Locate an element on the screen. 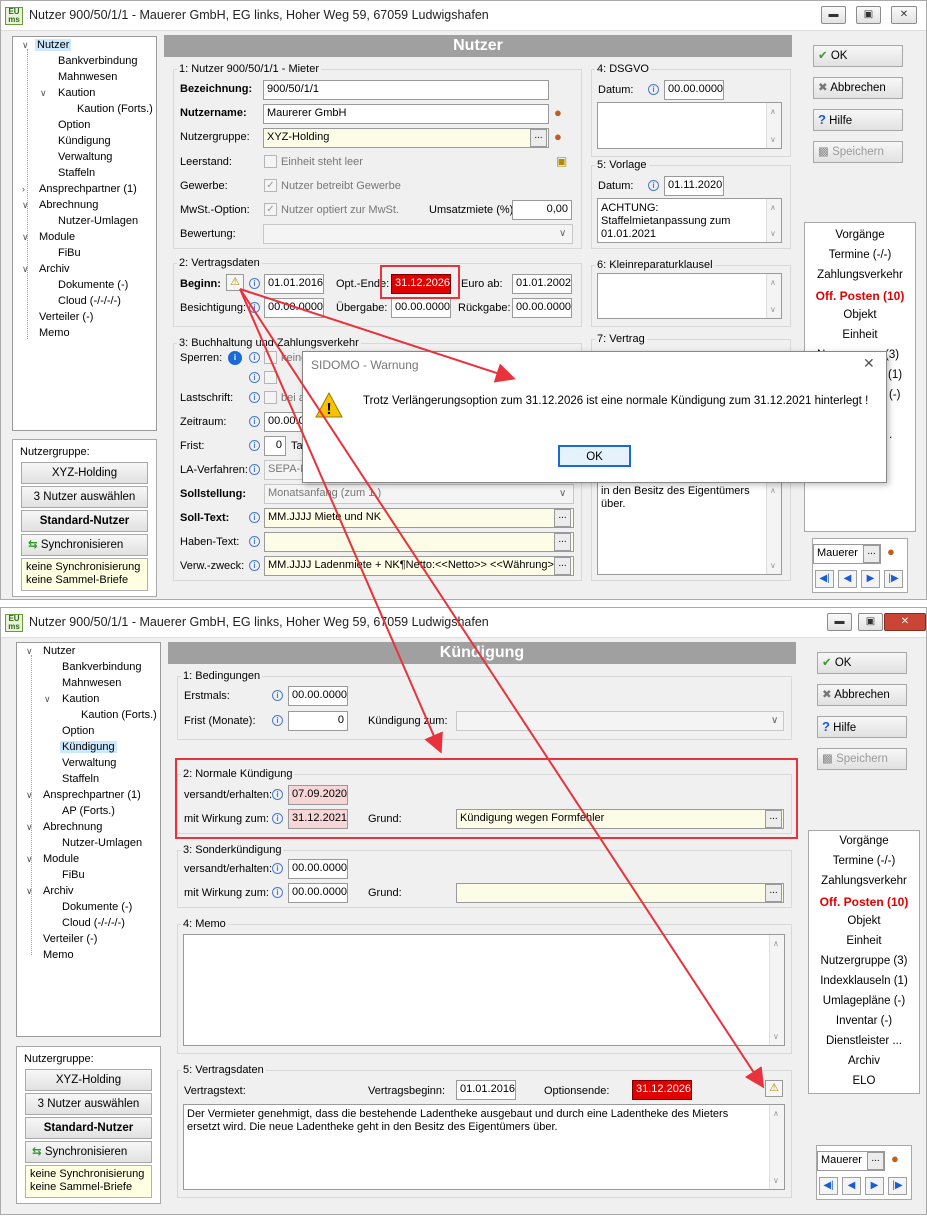 This screenshot has height=1217, width=927. lock-icon: ▣ is located at coordinates (561, 161).